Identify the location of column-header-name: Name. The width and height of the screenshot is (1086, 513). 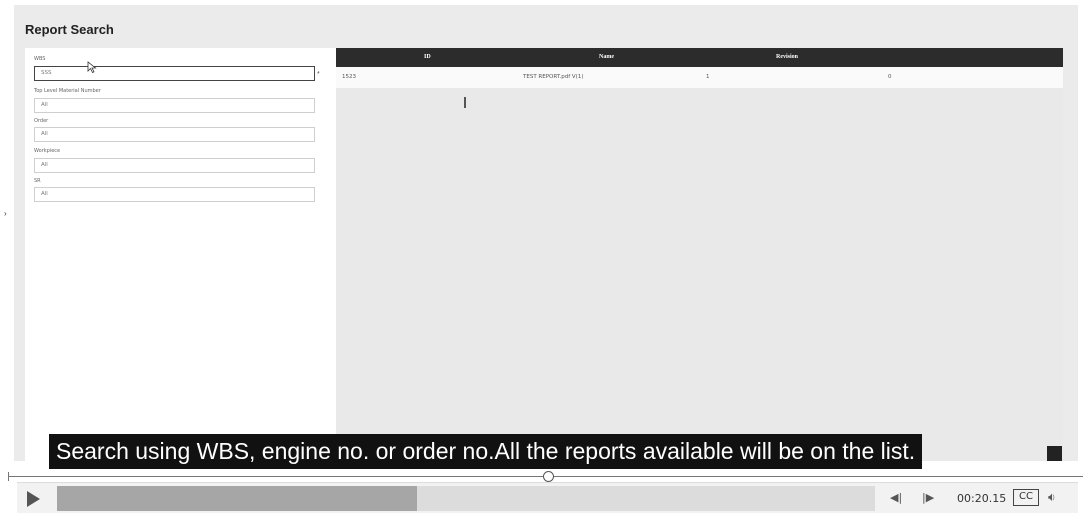
(606, 57).